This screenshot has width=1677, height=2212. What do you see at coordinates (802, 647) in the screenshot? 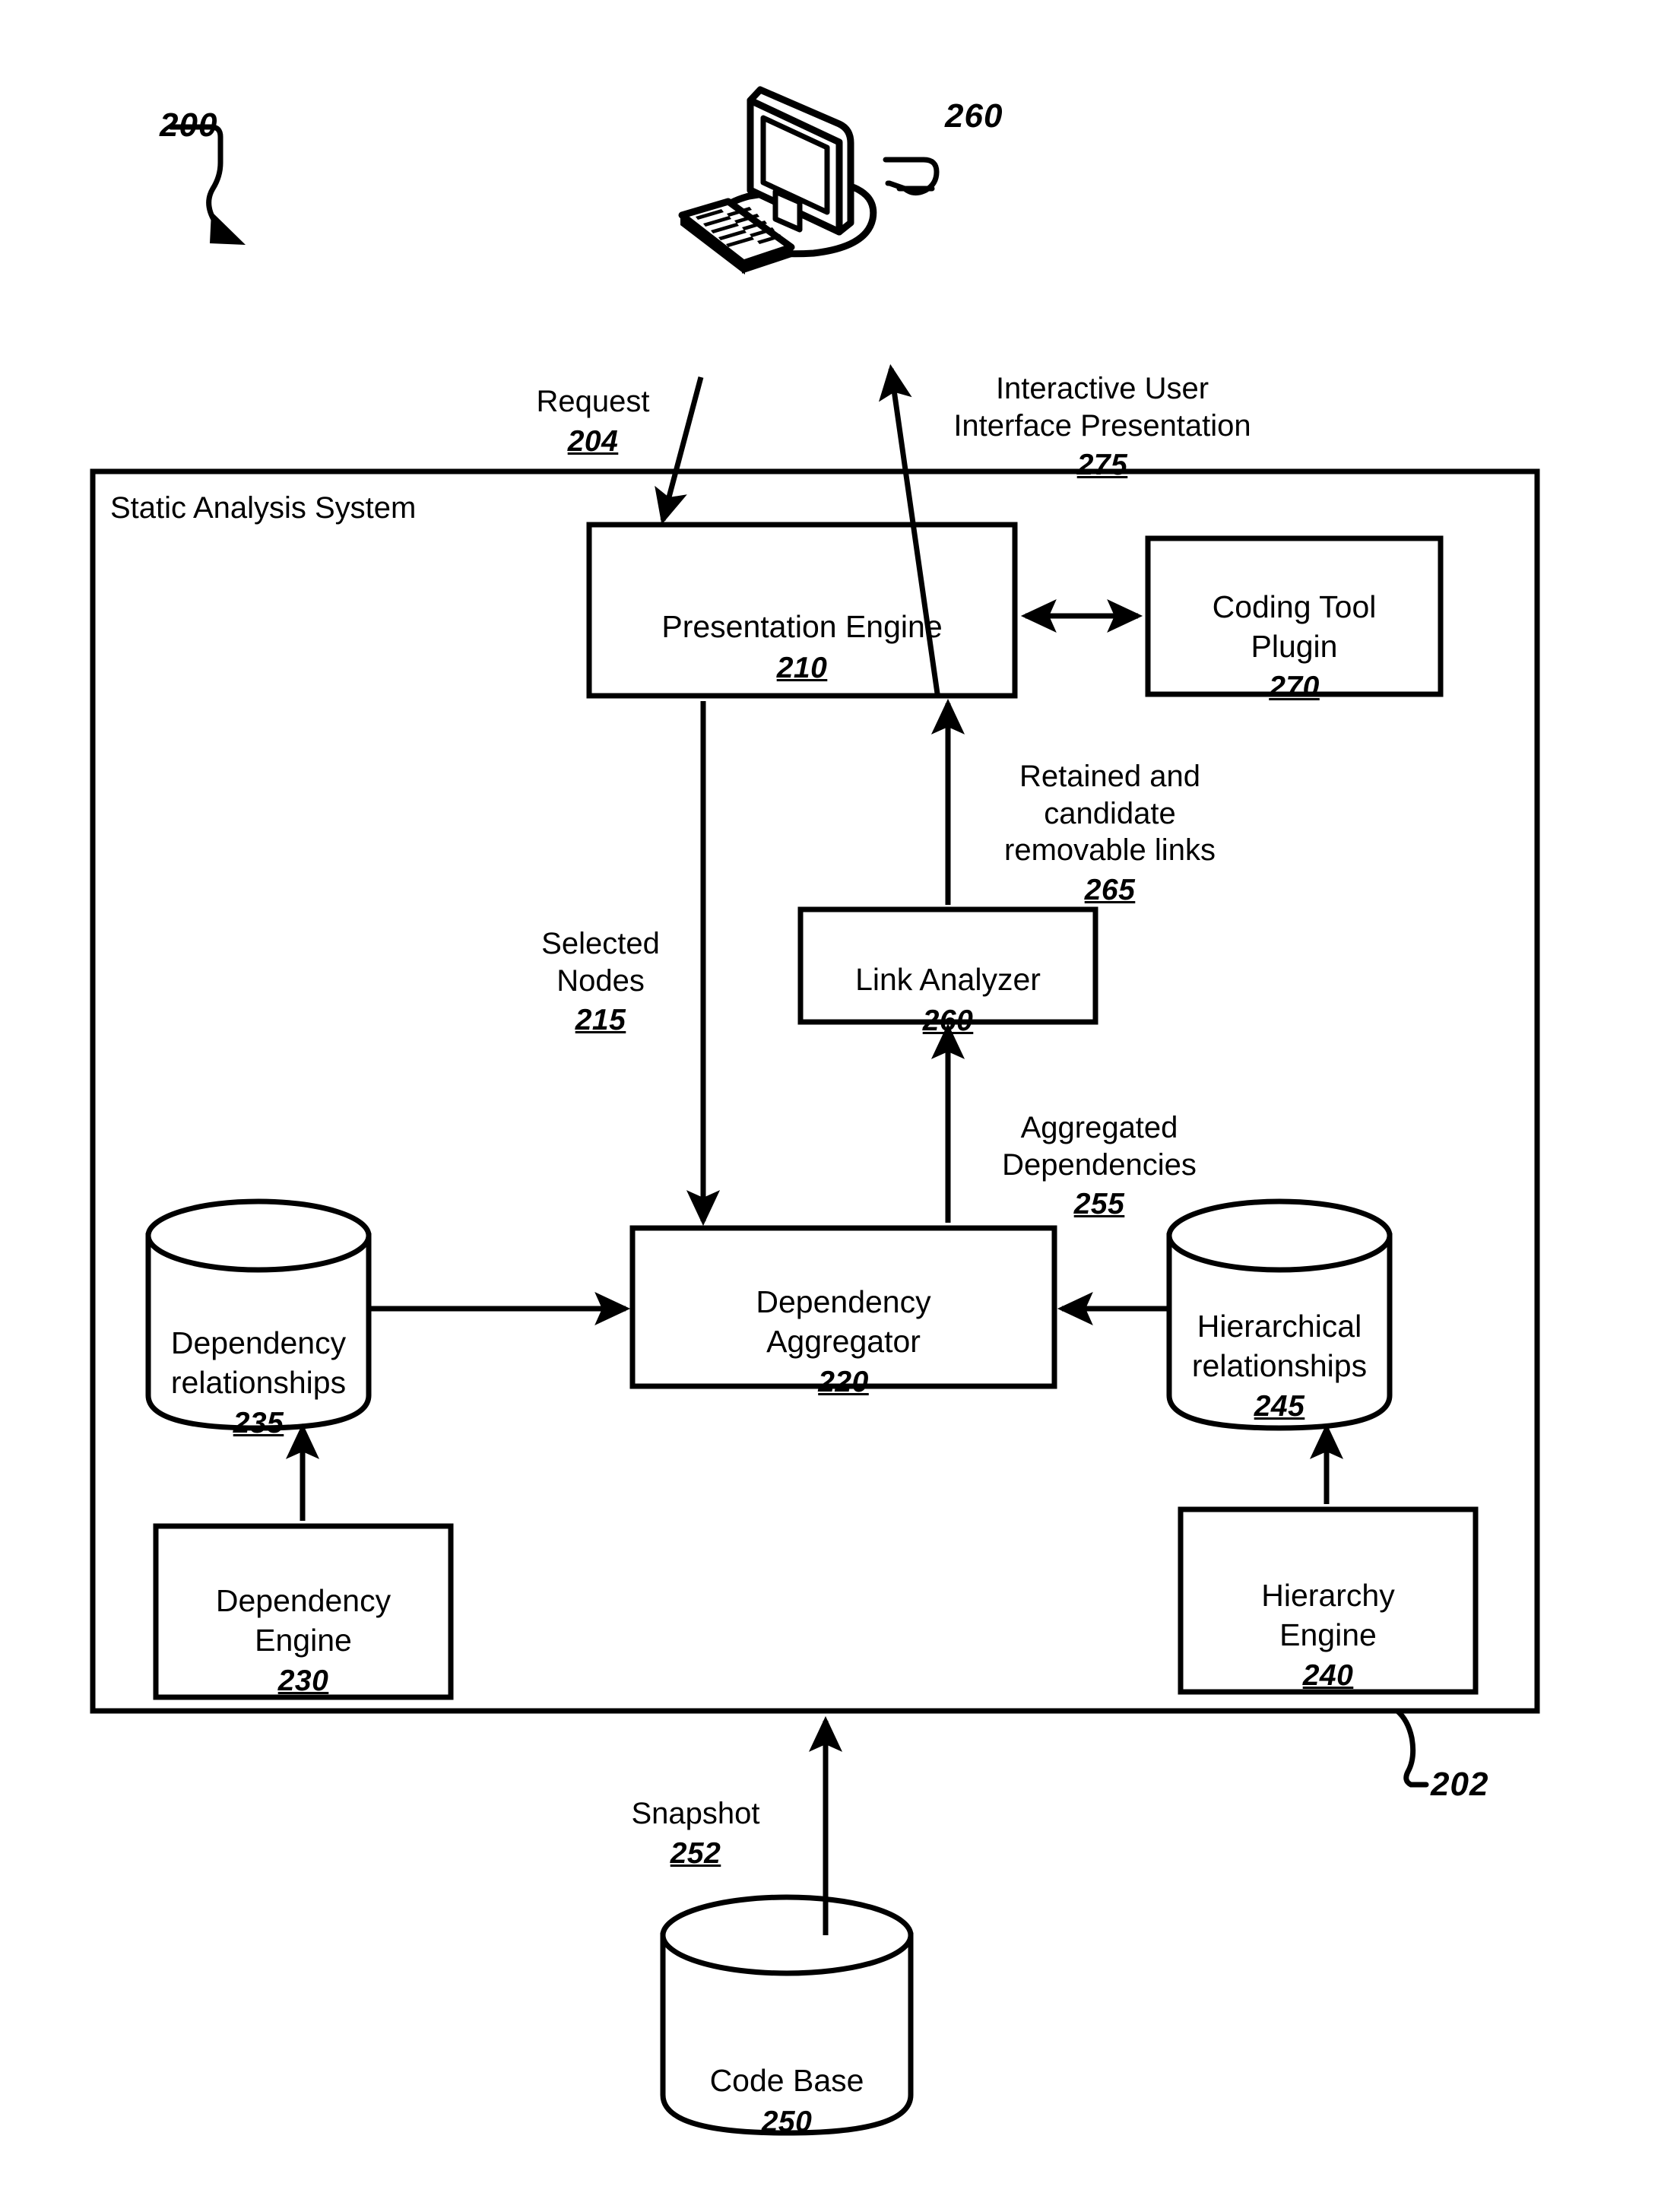
I see `presentation-engine-label: Presentation Engine 210` at bounding box center [802, 647].